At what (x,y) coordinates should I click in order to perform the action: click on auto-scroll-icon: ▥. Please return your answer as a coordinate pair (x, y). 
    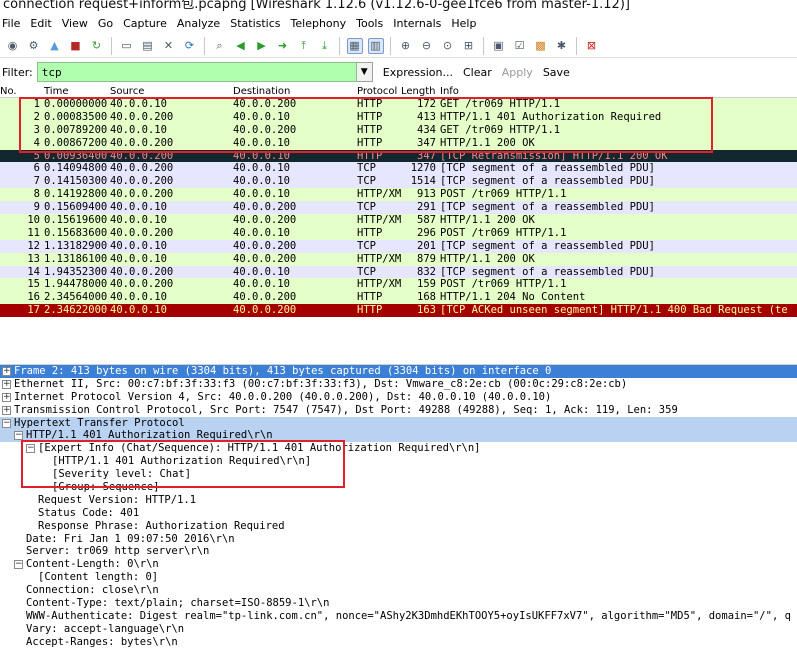
    Looking at the image, I should click on (375, 45).